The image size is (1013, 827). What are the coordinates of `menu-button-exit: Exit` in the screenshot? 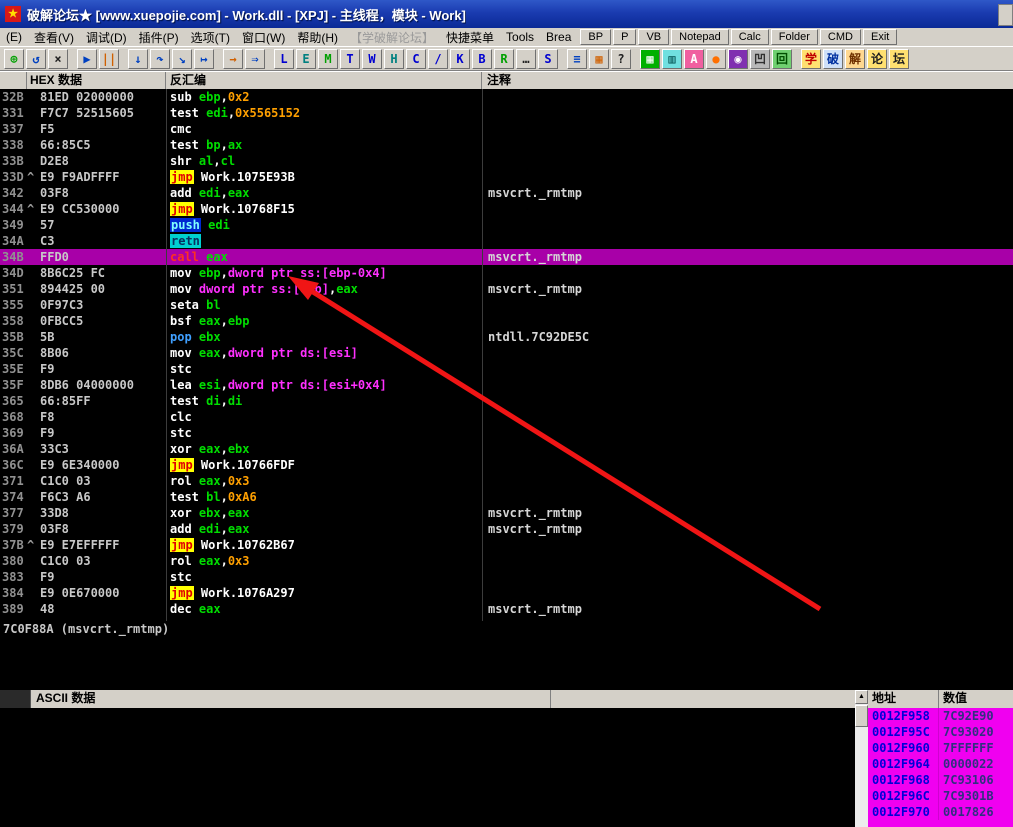 It's located at (880, 37).